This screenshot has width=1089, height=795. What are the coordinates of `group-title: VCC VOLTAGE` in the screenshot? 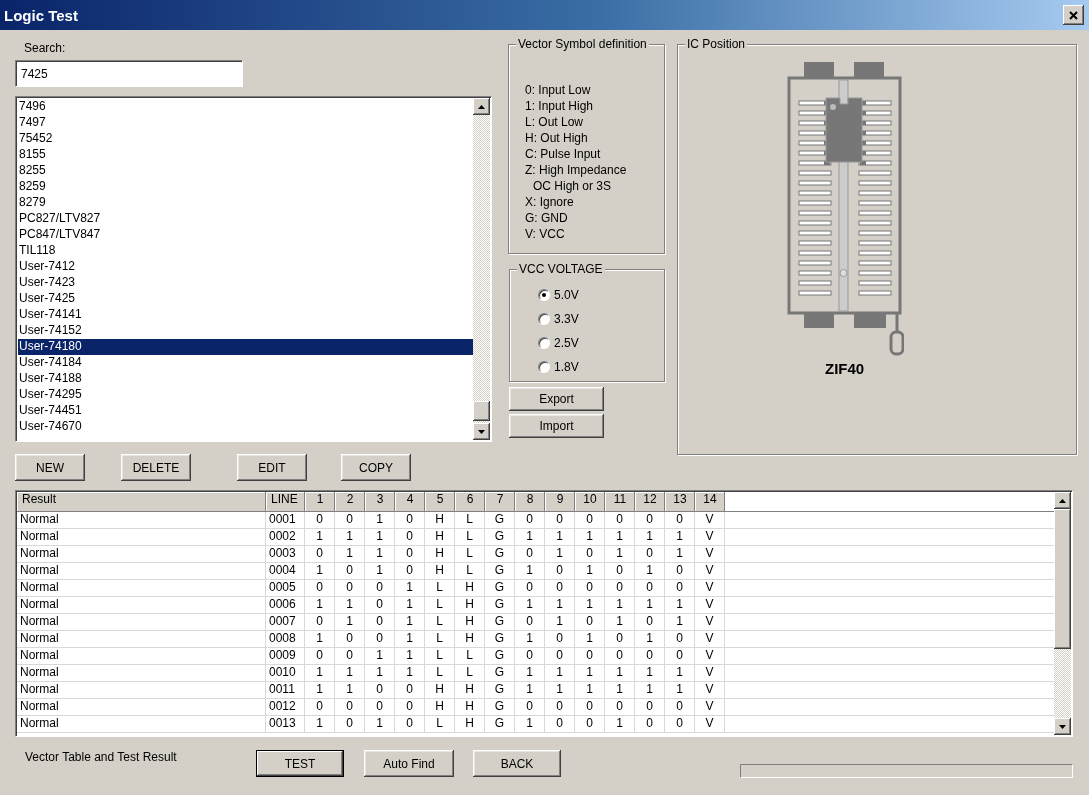 It's located at (561, 269).